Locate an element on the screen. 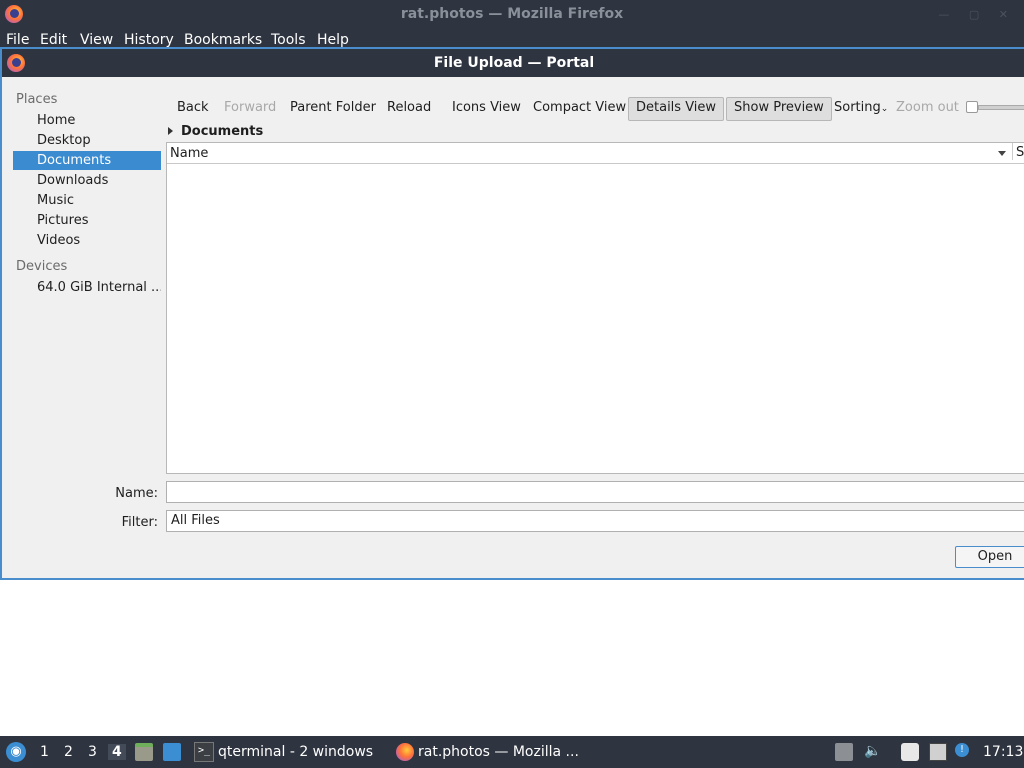 This screenshot has width=1024, height=768. sidebar-item-music: Music is located at coordinates (87, 200).